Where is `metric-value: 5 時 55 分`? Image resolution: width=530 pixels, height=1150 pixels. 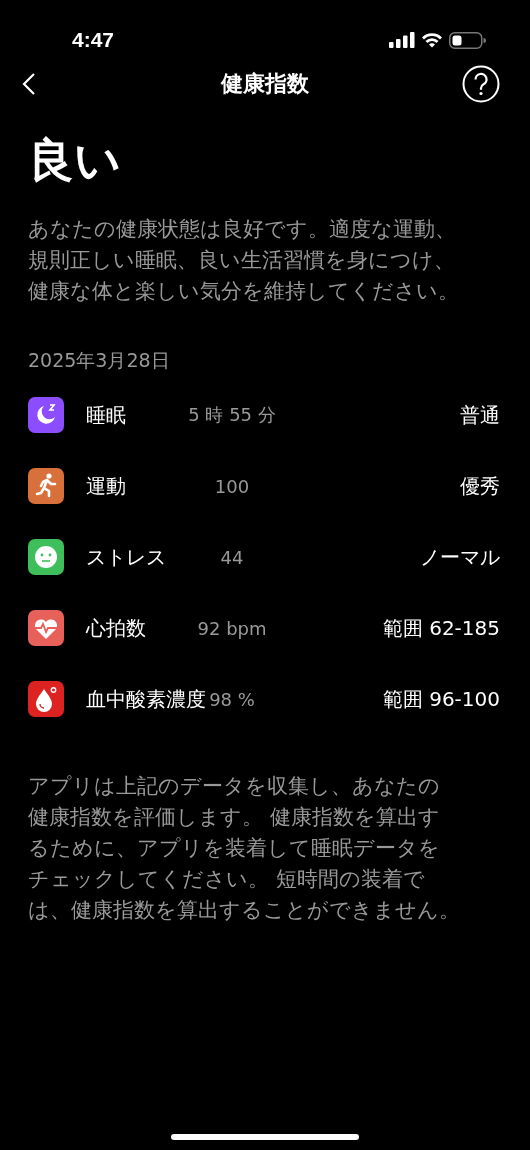 metric-value: 5 時 55 分 is located at coordinates (232, 415).